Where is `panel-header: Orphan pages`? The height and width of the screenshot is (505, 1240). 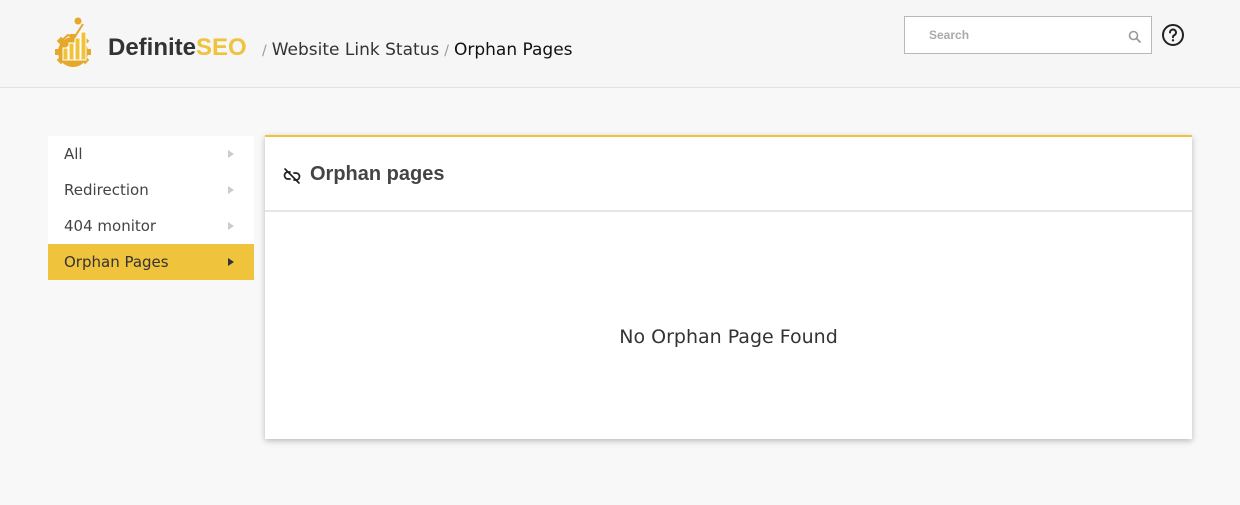
panel-header: Orphan pages is located at coordinates (728, 174).